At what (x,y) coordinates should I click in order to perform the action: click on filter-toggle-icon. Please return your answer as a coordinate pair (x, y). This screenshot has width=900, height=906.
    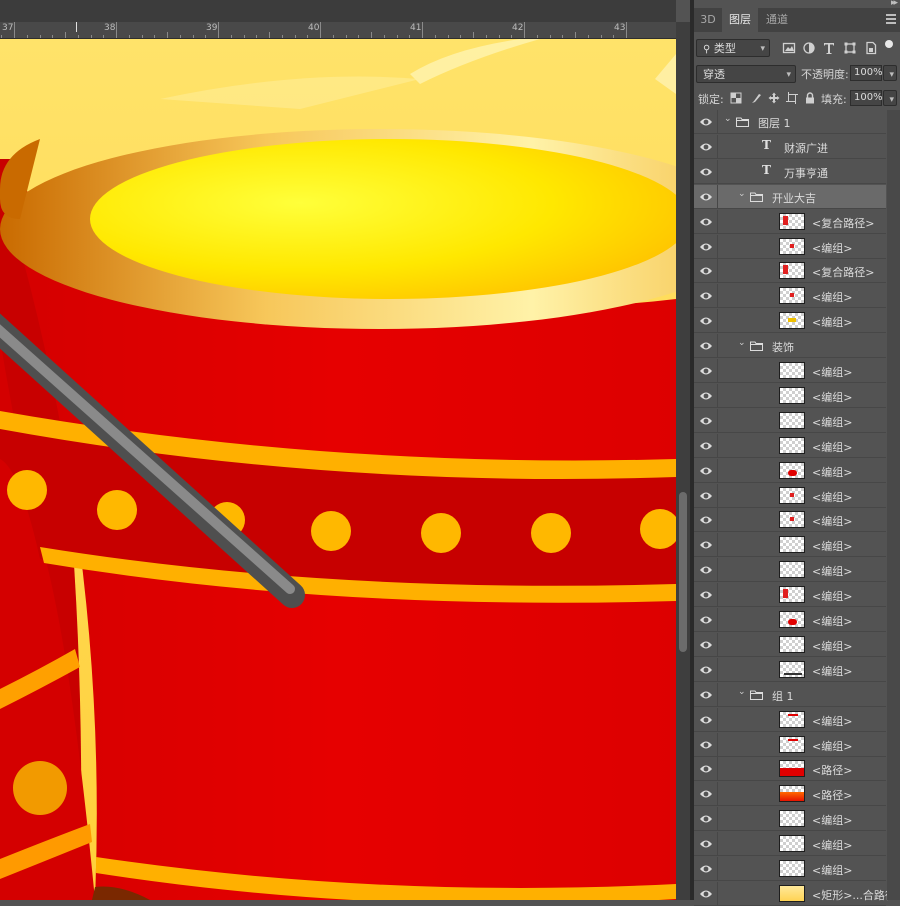
    Looking at the image, I should click on (889, 44).